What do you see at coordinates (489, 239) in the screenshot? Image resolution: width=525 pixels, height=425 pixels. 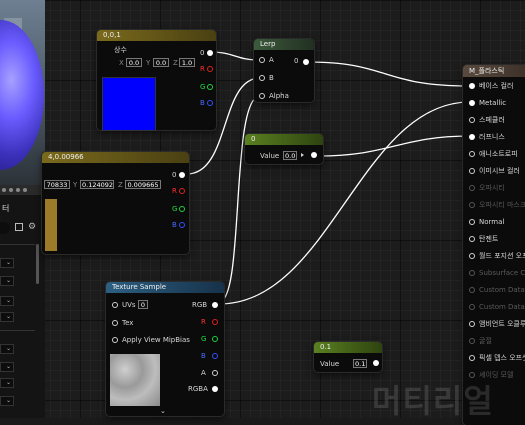 I see `material-input-label: 탄젠트` at bounding box center [489, 239].